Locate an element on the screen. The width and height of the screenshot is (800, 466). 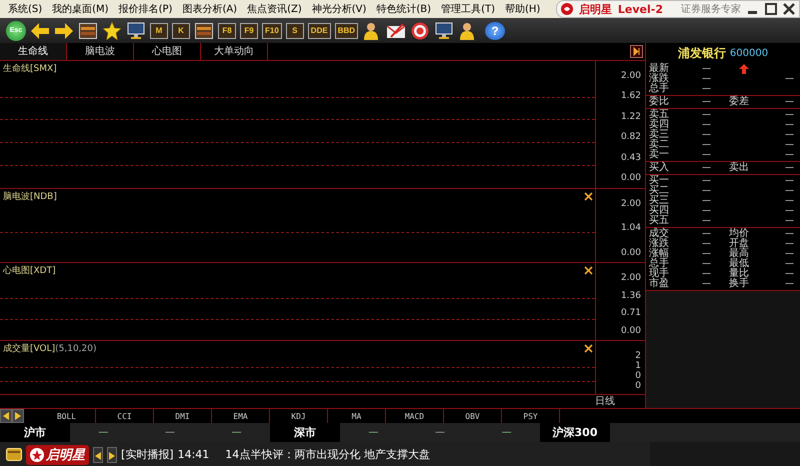
ticker-time: 14:41 is located at coordinates (194, 454).